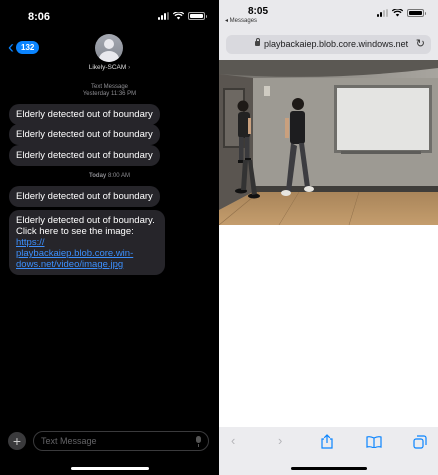 Image resolution: width=438 pixels, height=475 pixels. What do you see at coordinates (109, 48) in the screenshot?
I see `contact-avatar` at bounding box center [109, 48].